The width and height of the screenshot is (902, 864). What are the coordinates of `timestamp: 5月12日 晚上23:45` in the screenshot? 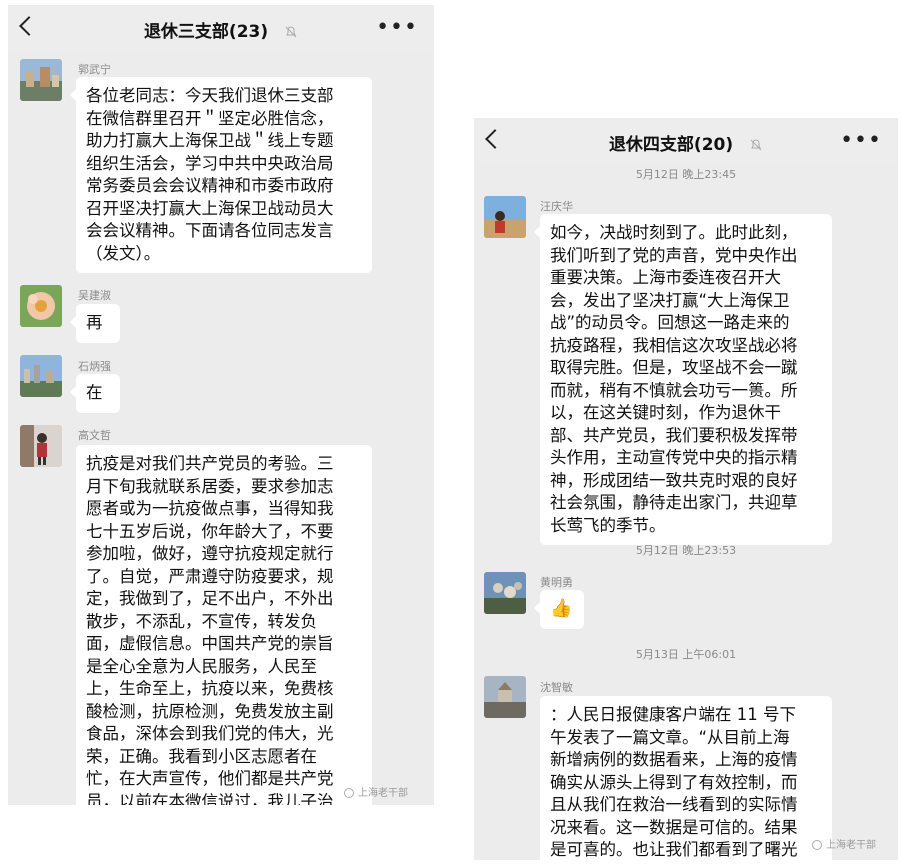 It's located at (686, 174).